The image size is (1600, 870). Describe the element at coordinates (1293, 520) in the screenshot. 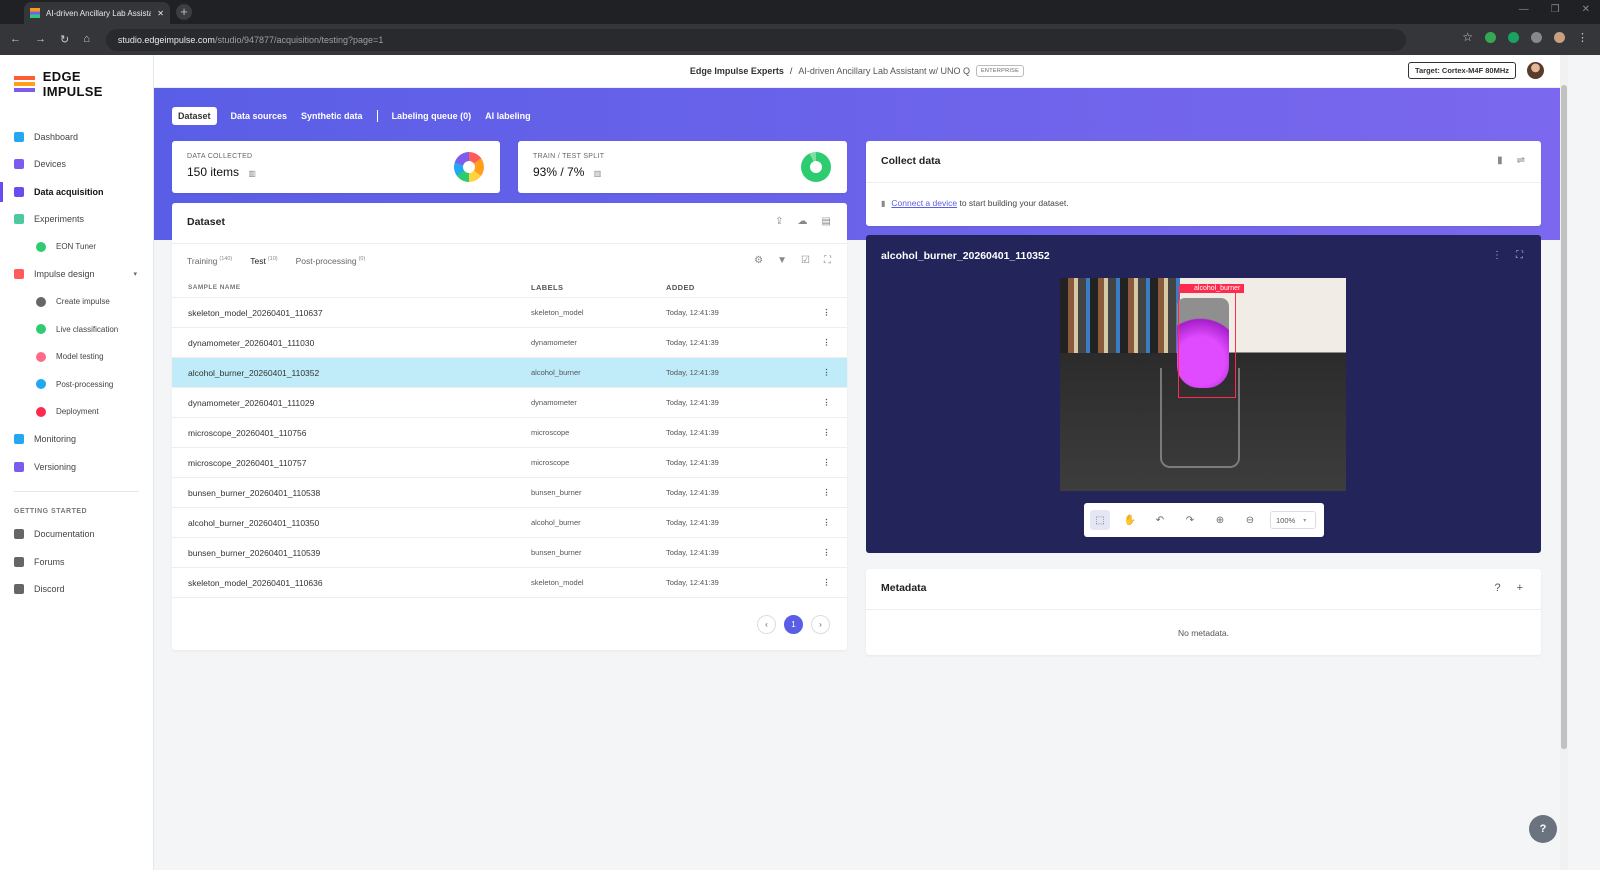

I see `zoom-select: 100% ▾` at that location.